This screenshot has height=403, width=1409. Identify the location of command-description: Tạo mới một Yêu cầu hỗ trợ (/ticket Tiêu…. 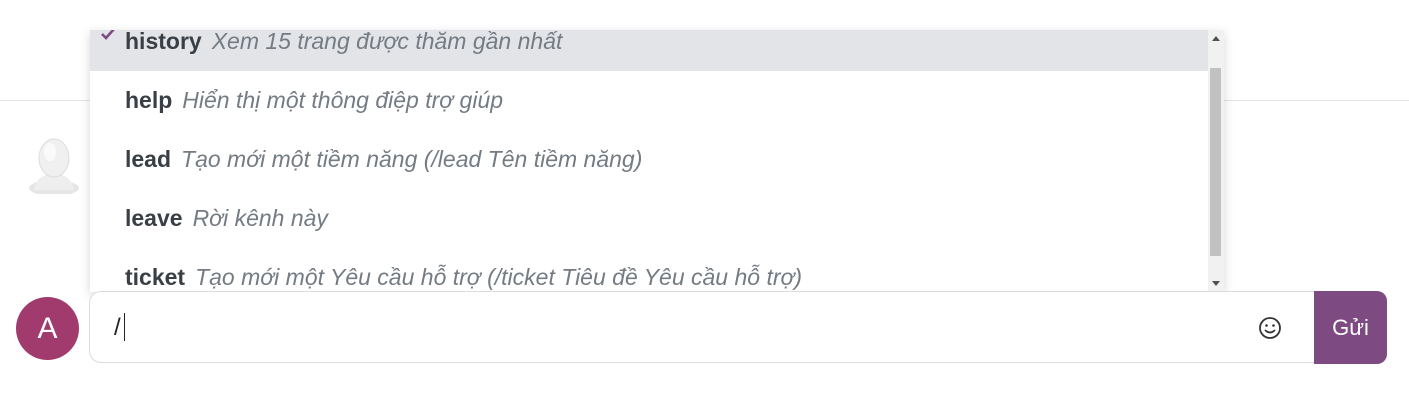
(499, 277).